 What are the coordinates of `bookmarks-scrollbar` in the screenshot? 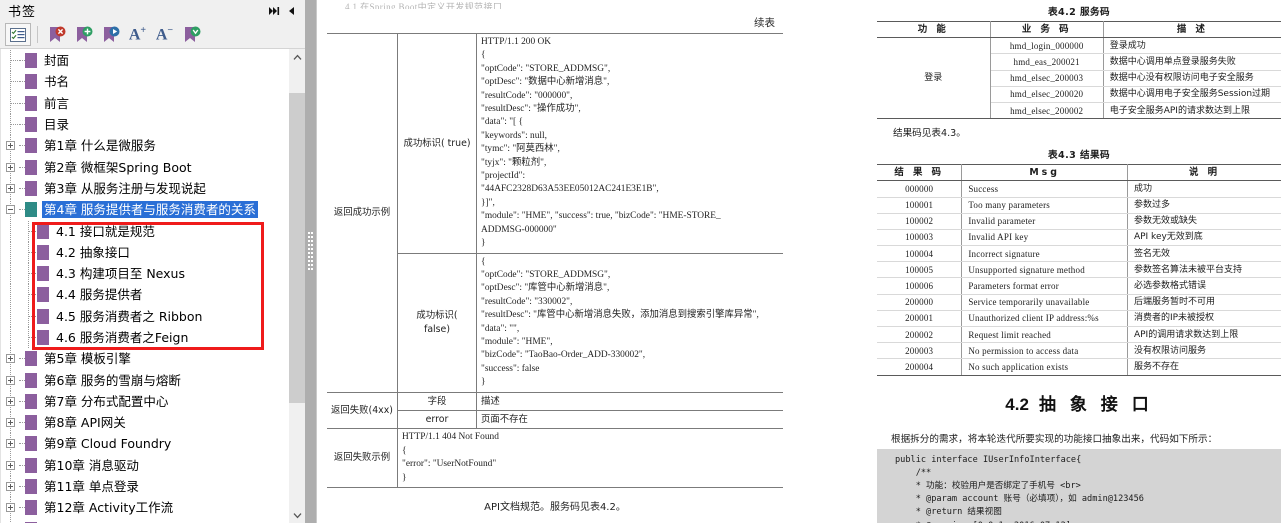 It's located at (297, 286).